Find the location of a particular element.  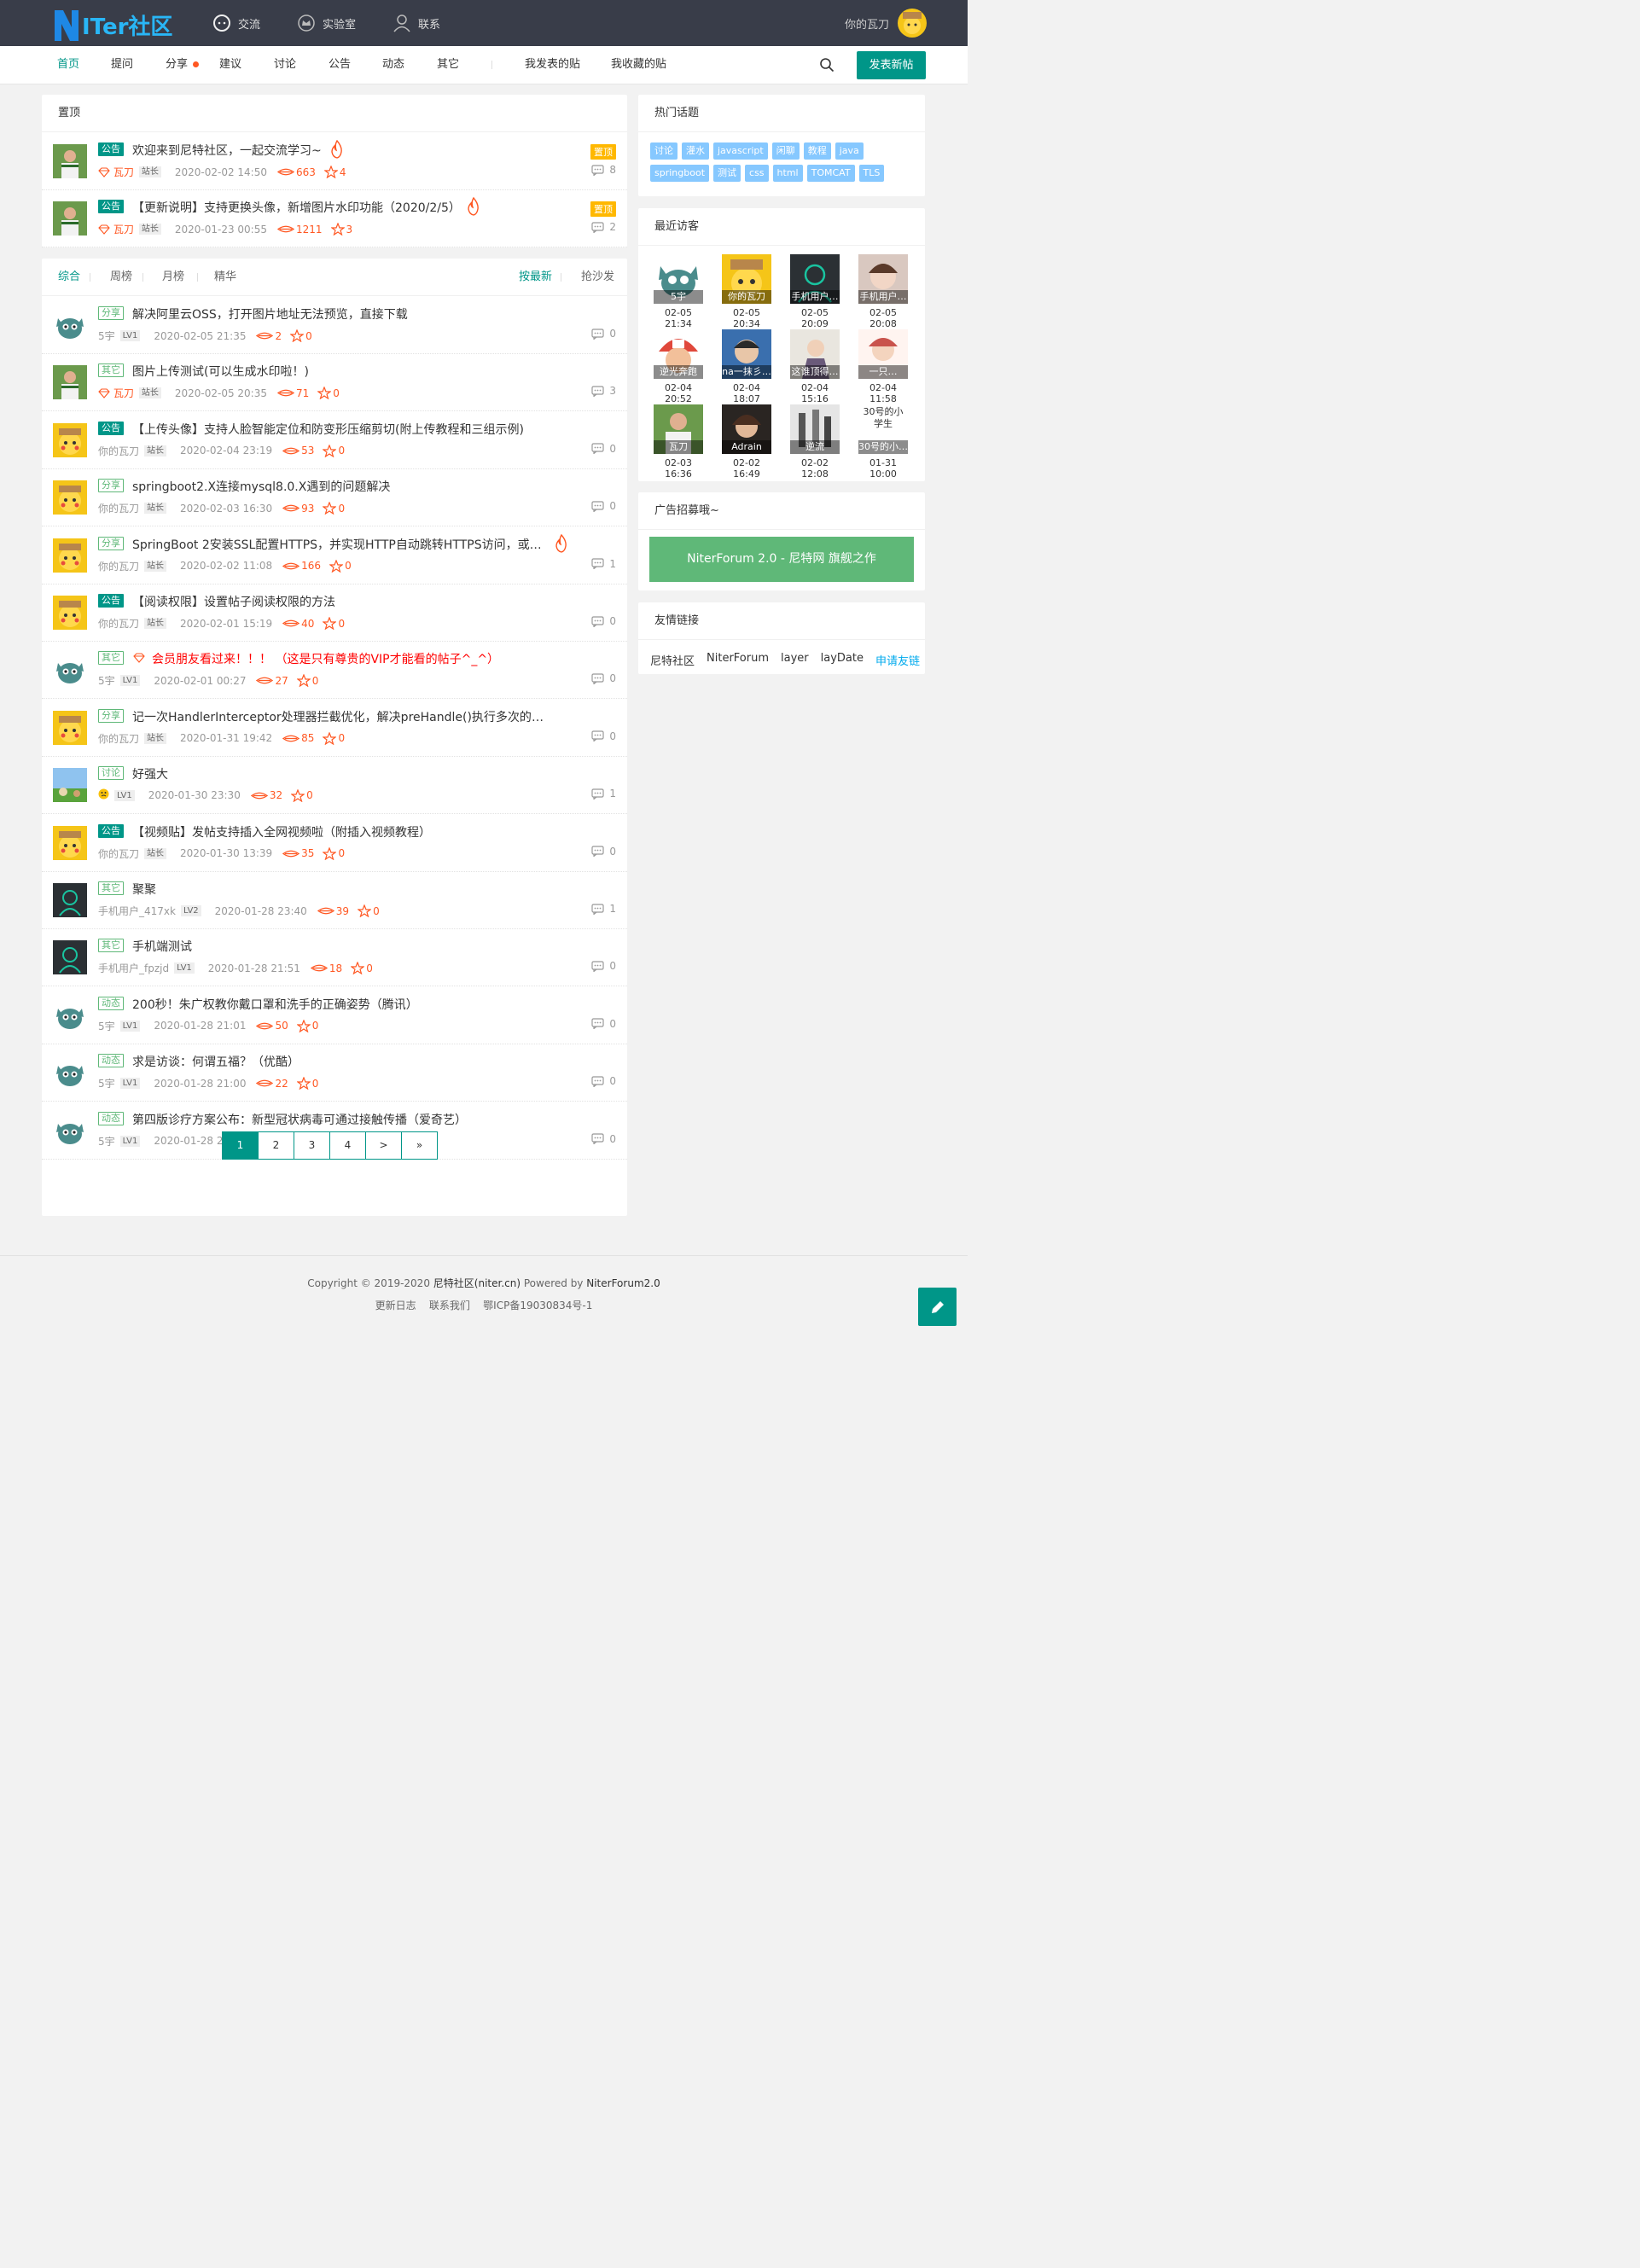

post-title: 【阅读权限】设置帖子阅读权限的方法 is located at coordinates (233, 601).